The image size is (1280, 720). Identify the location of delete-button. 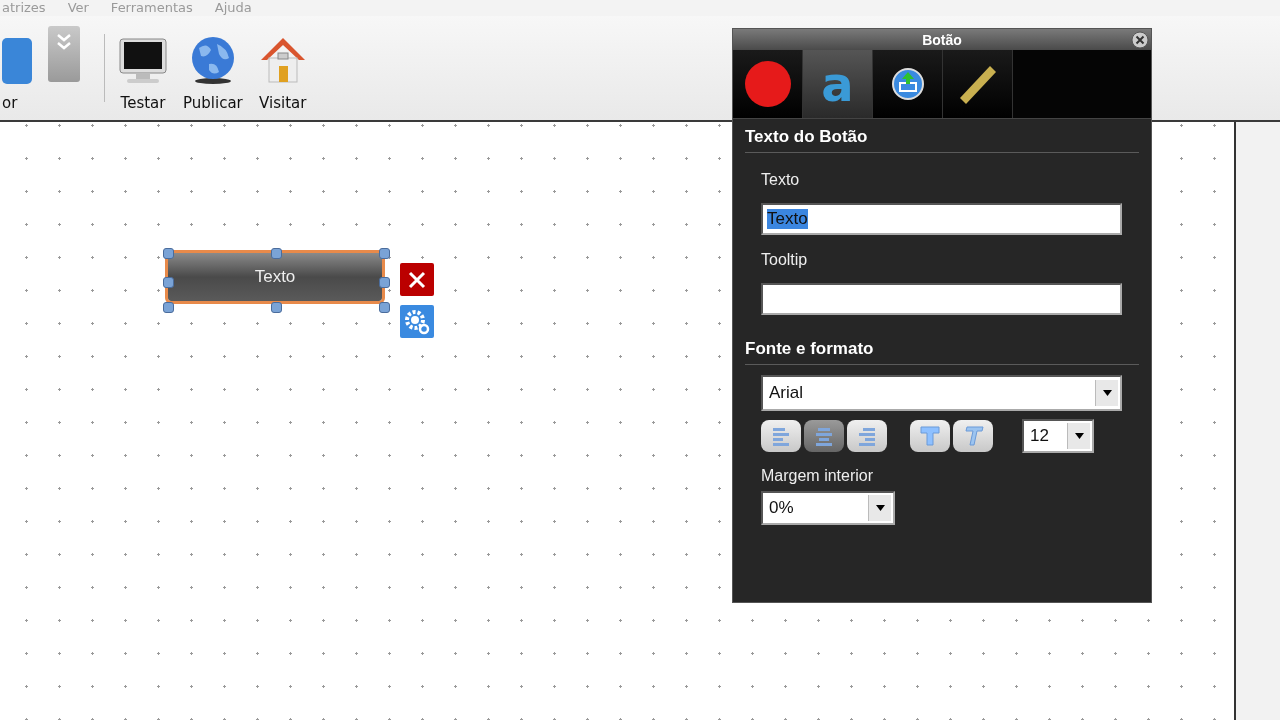
(417, 279).